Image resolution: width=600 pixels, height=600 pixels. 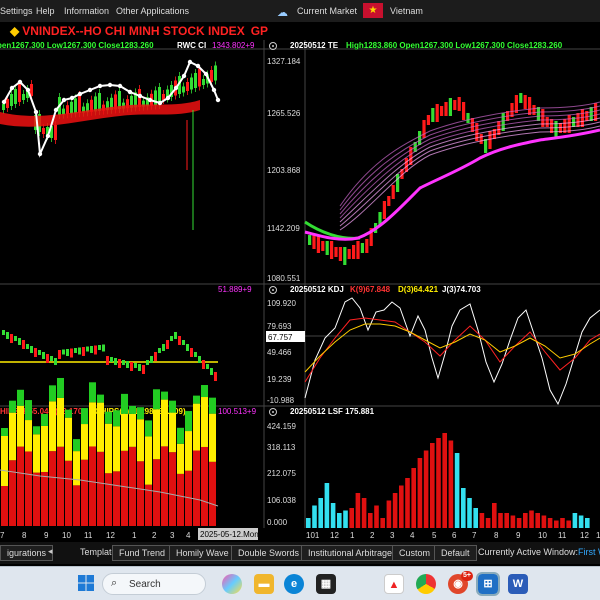 What do you see at coordinates (326, 584) in the screenshot?
I see `app-grid-icon: ▦` at bounding box center [326, 584].